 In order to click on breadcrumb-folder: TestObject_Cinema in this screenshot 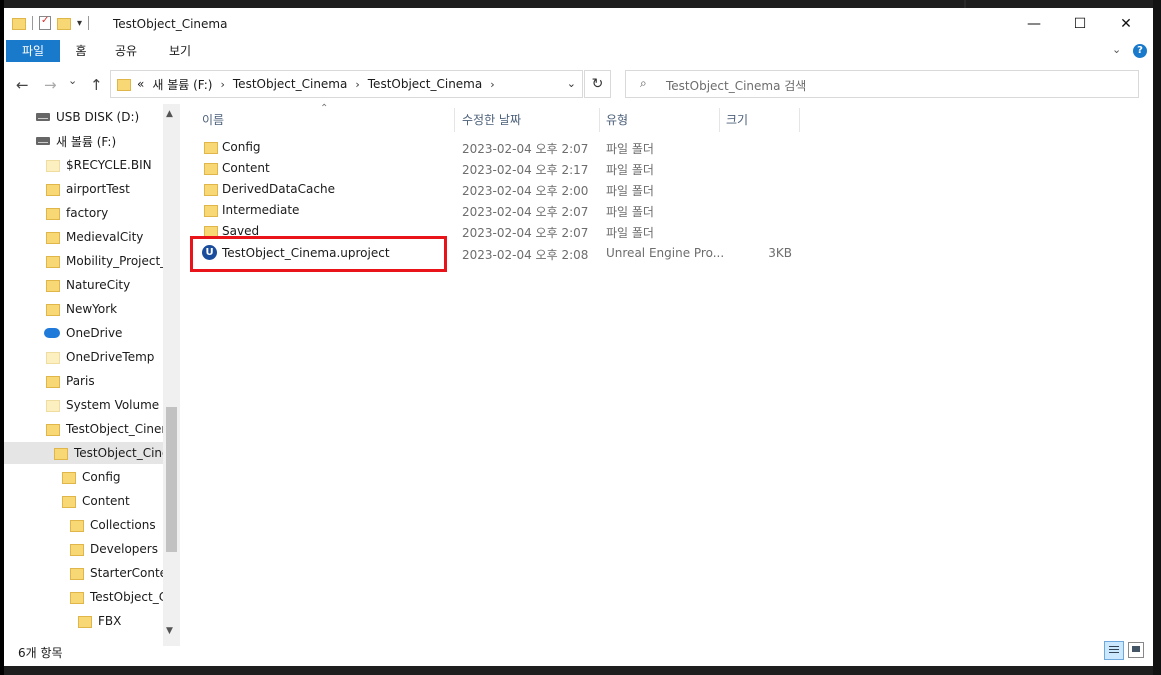, I will do `click(290, 84)`.